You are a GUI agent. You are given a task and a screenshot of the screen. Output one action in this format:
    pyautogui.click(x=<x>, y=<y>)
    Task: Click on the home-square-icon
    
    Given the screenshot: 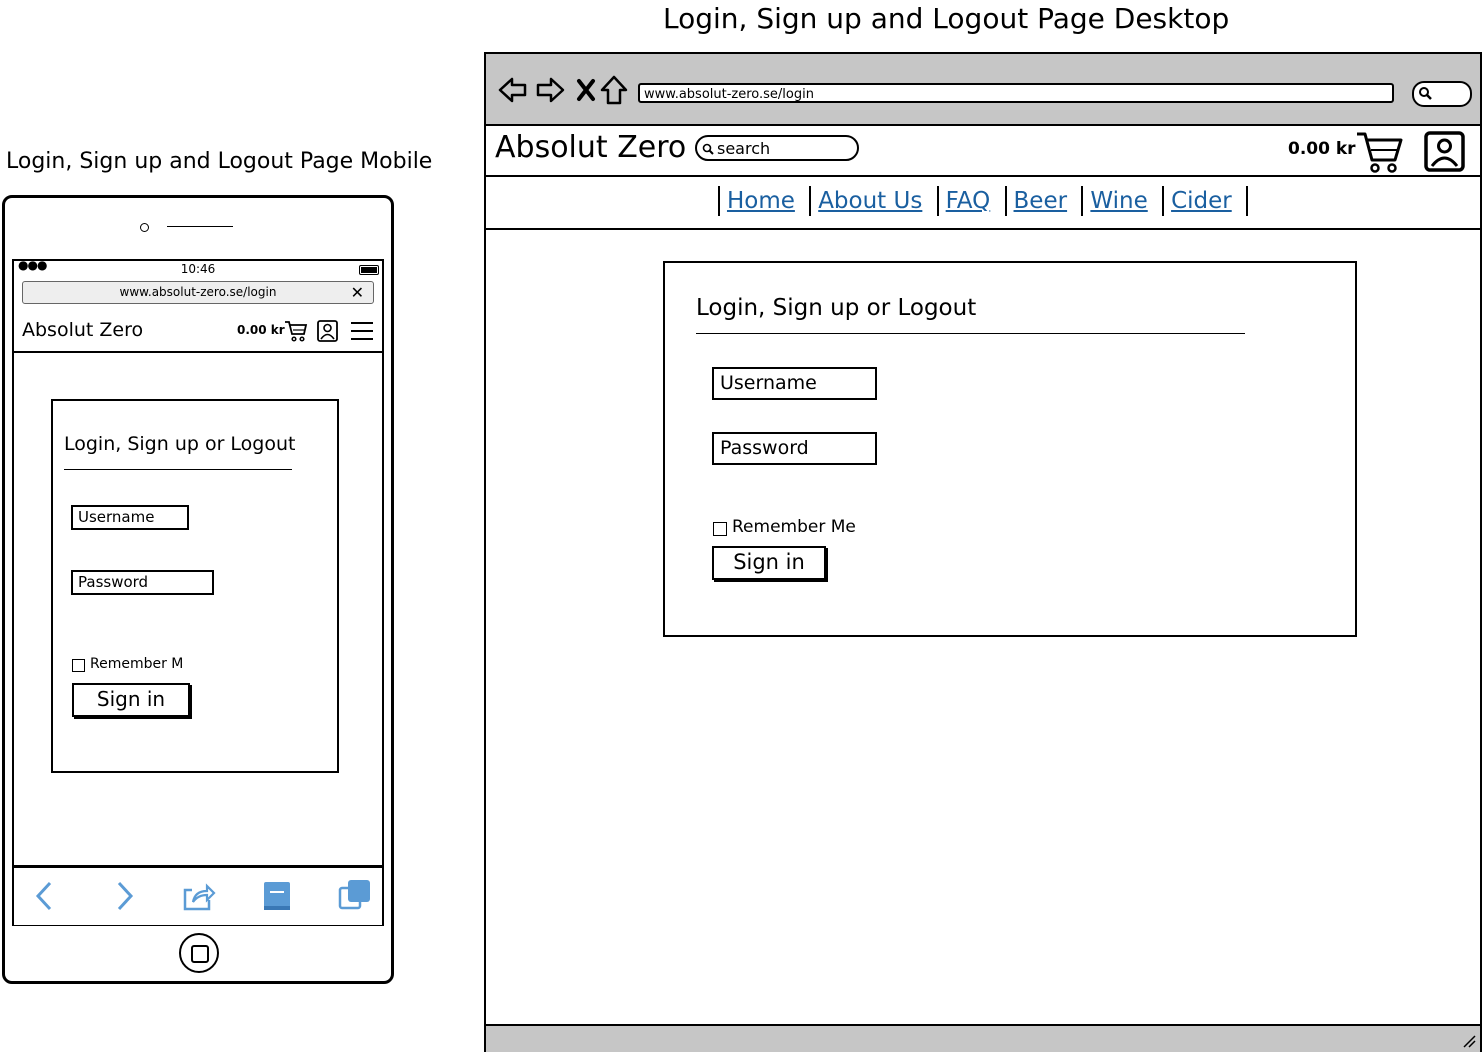 What is the action you would take?
    pyautogui.click(x=200, y=954)
    